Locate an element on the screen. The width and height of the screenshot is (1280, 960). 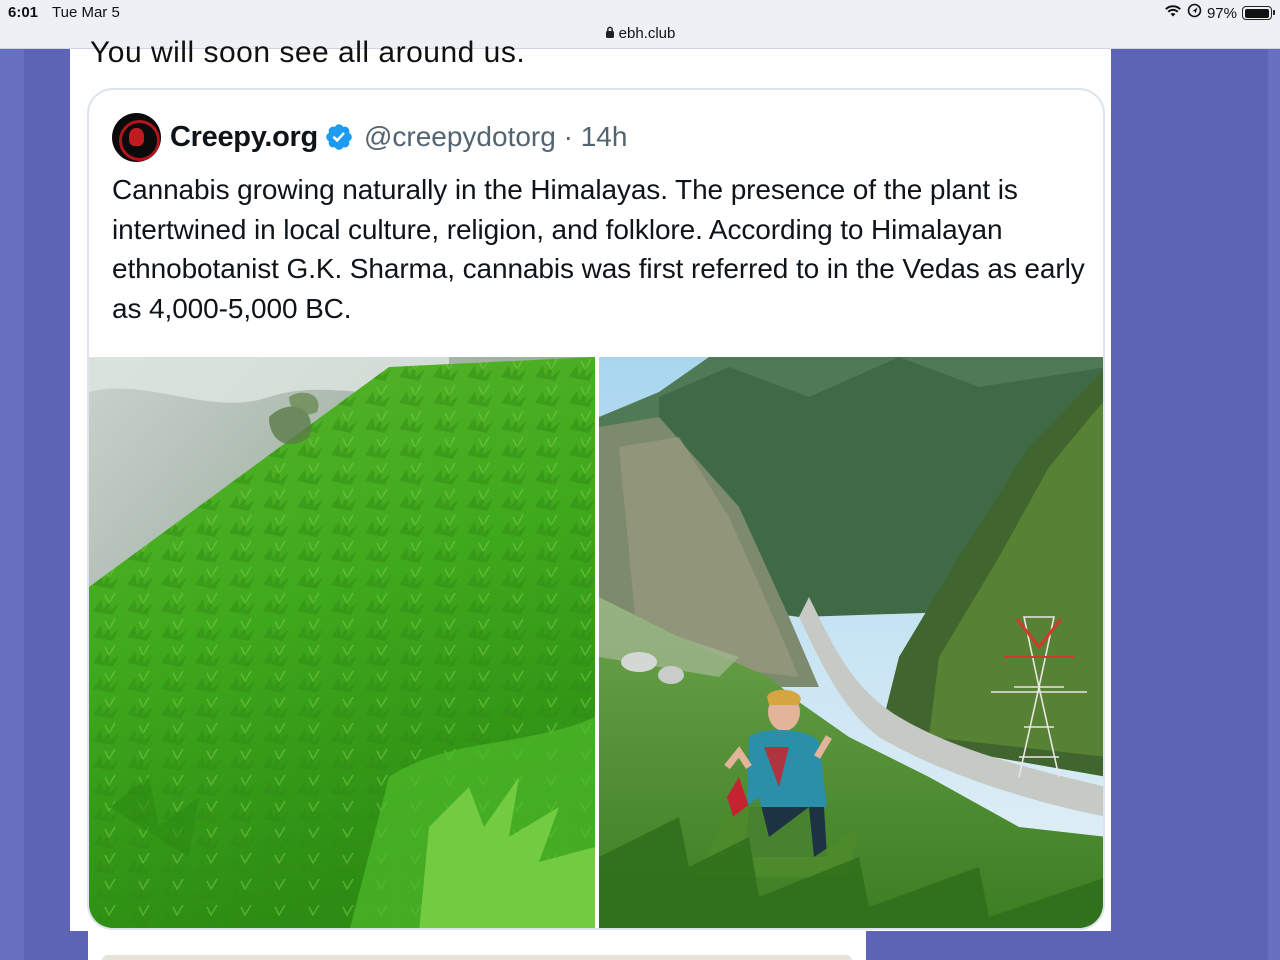
page-background-left is located at coordinates (12, 504).